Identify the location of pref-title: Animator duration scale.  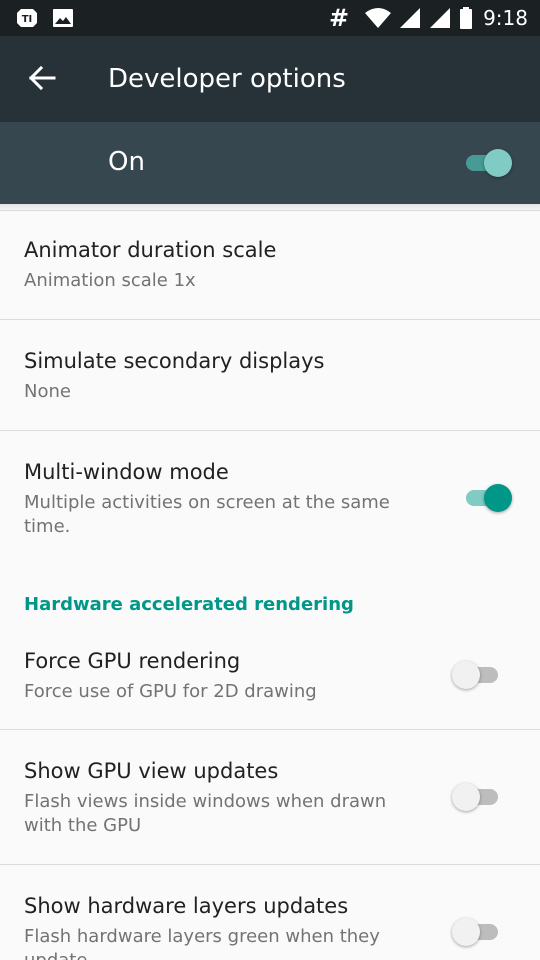
(150, 250).